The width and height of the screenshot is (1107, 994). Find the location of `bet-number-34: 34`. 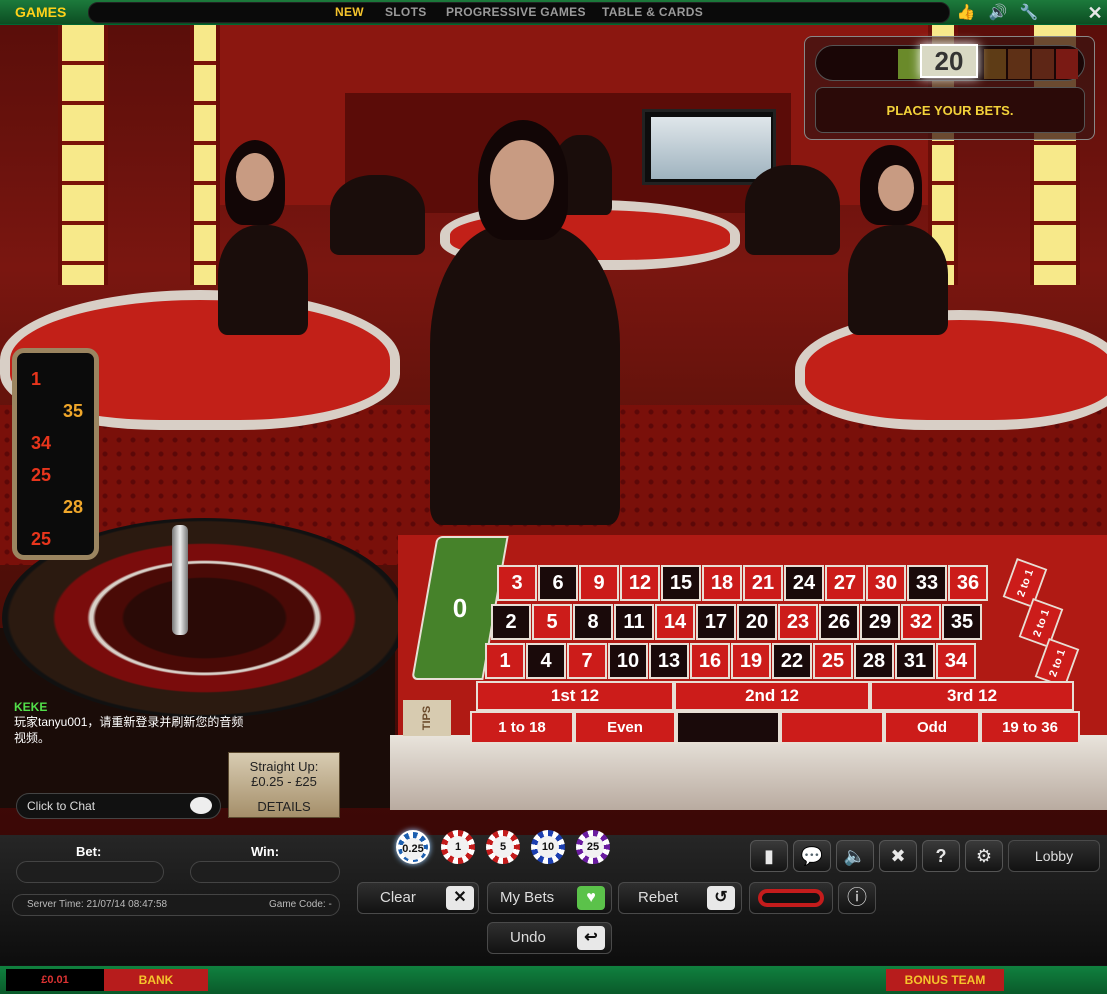

bet-number-34: 34 is located at coordinates (956, 661).